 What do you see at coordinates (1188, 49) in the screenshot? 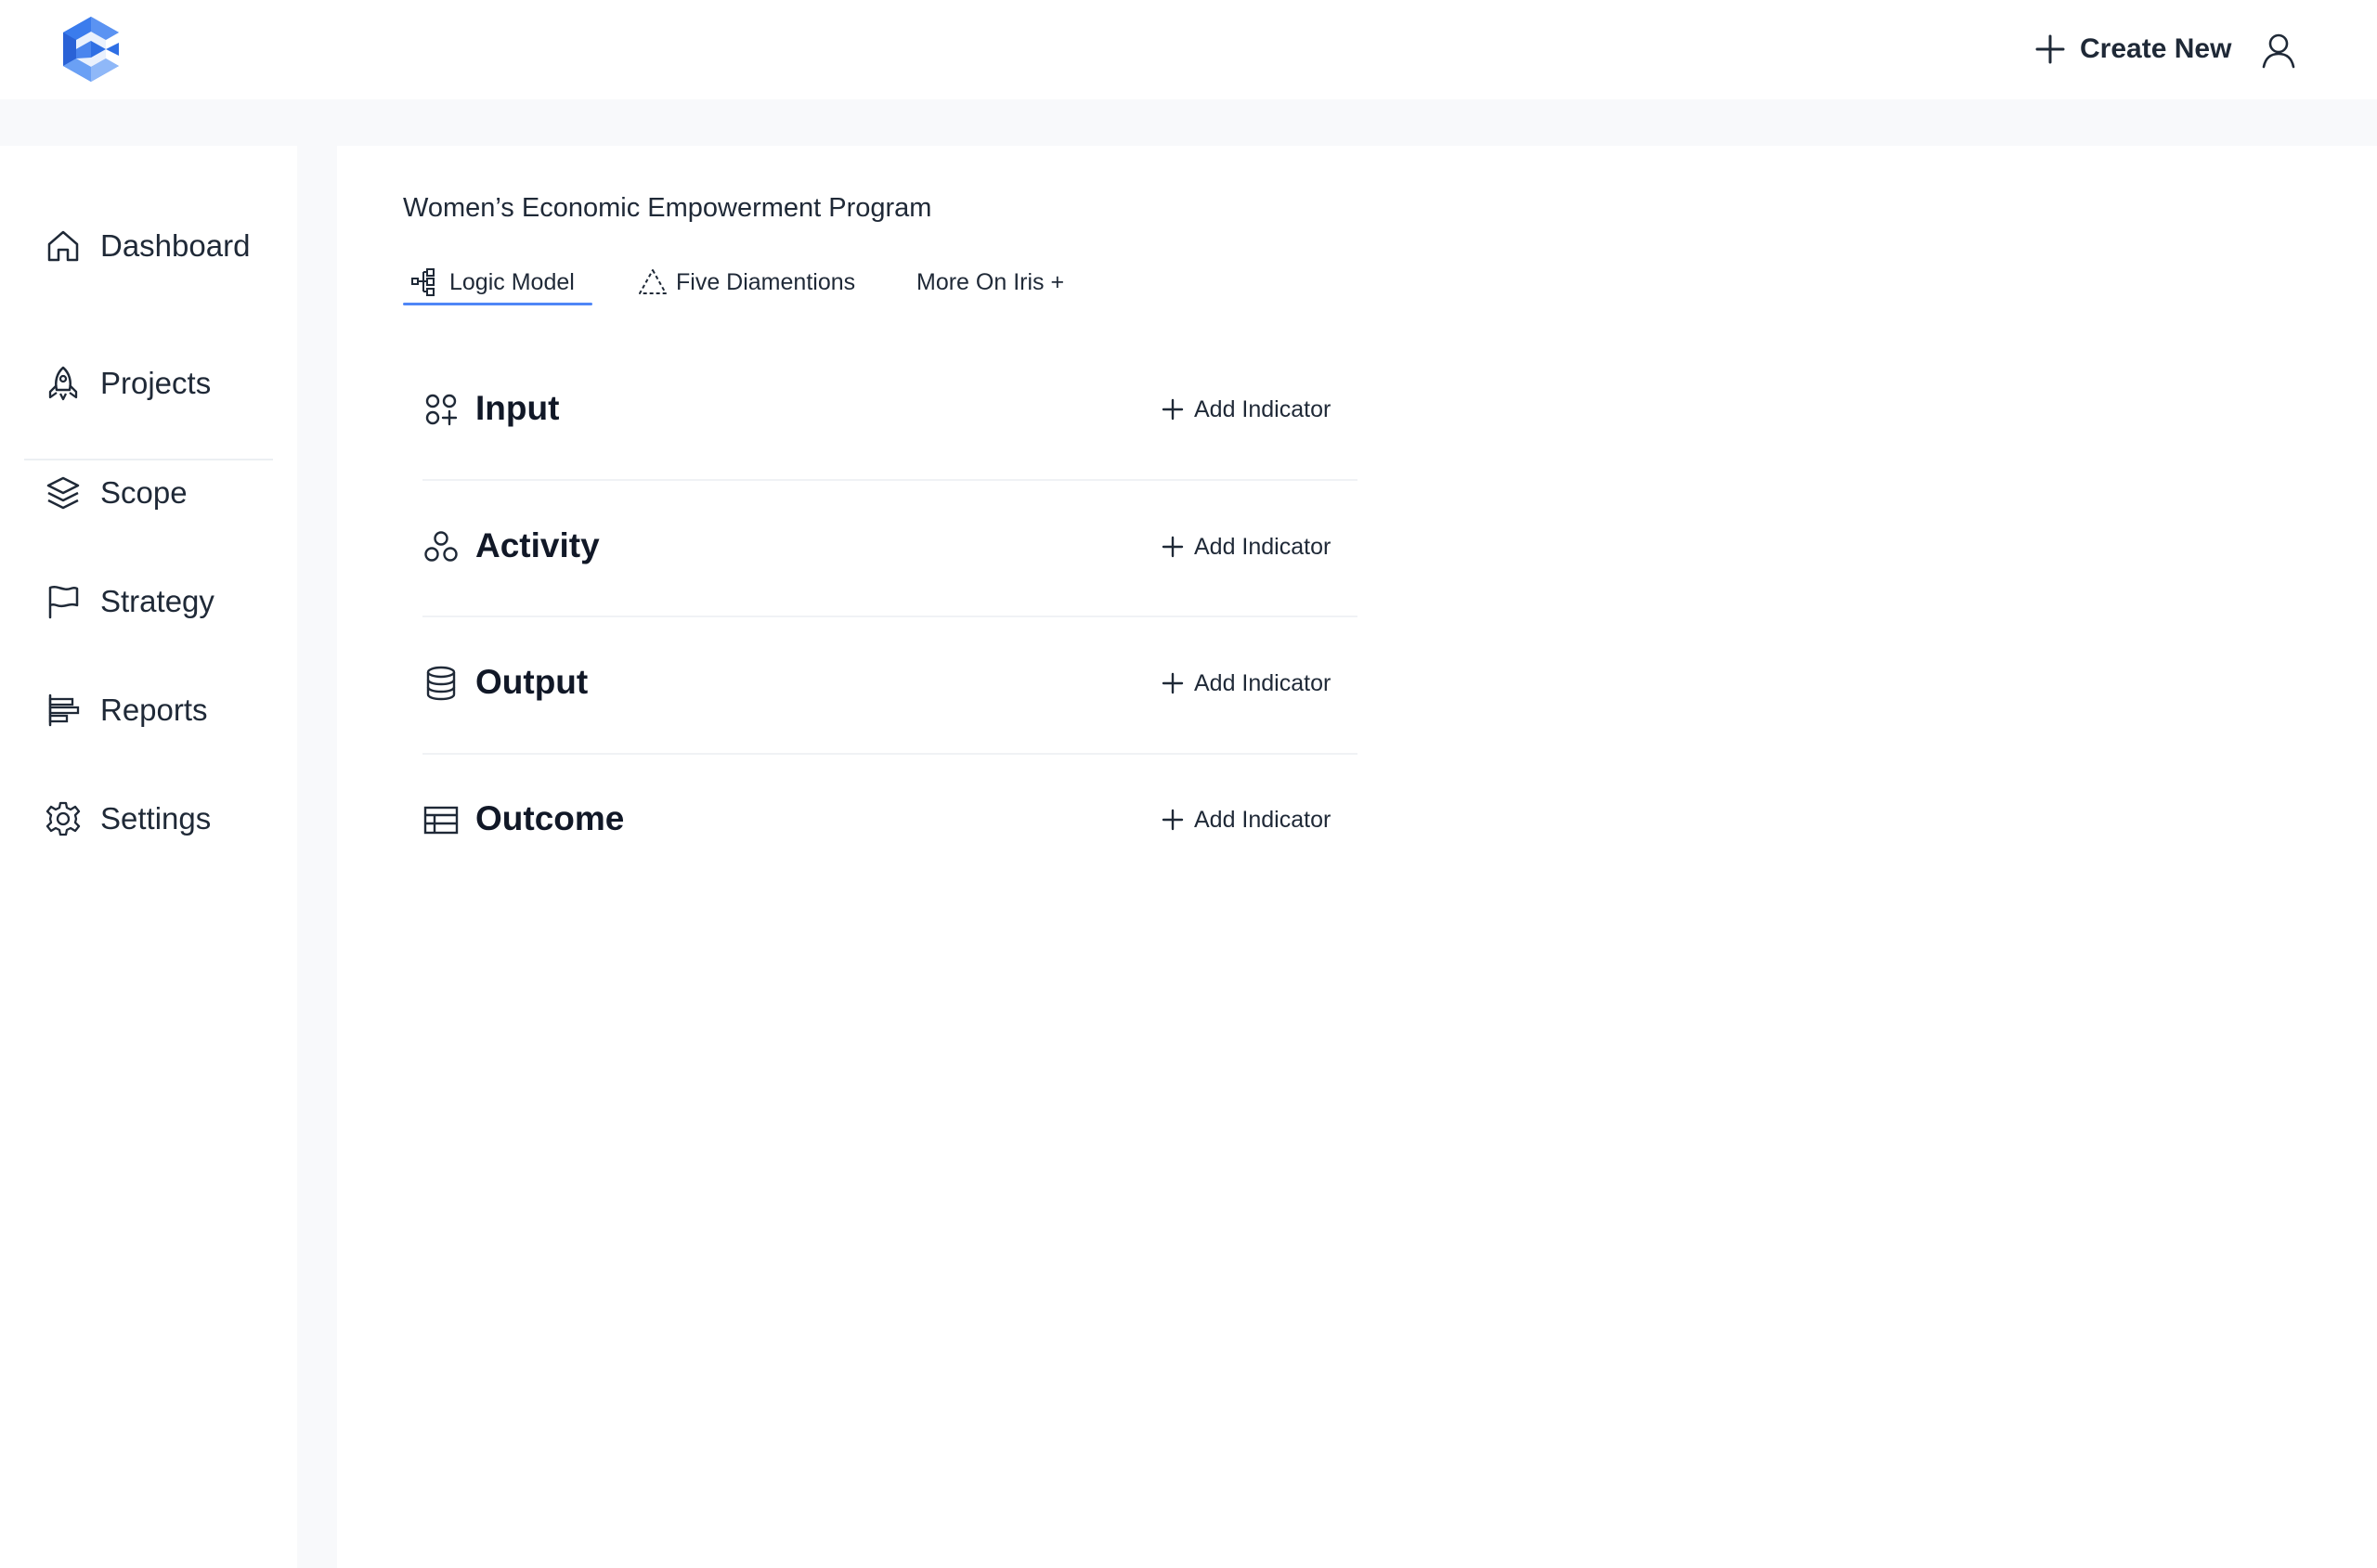
I see `top-bar: Create New` at bounding box center [1188, 49].